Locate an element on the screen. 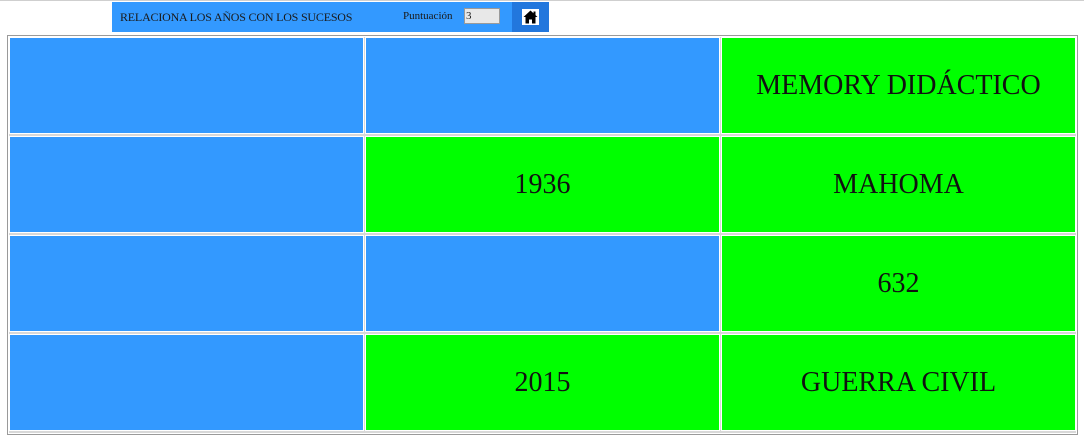 This screenshot has height=441, width=1084. card-text: 2015 is located at coordinates (542, 382).